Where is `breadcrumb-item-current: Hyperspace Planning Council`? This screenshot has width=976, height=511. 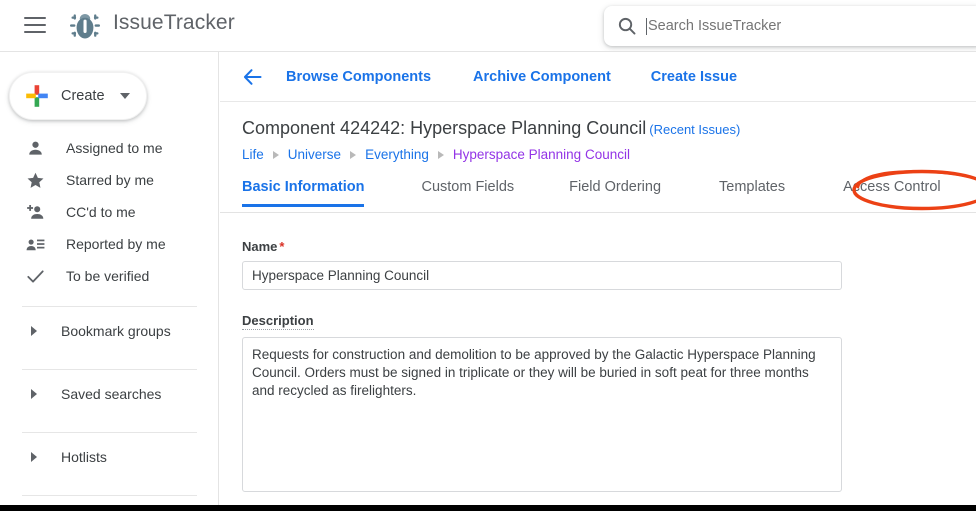 breadcrumb-item-current: Hyperspace Planning Council is located at coordinates (541, 154).